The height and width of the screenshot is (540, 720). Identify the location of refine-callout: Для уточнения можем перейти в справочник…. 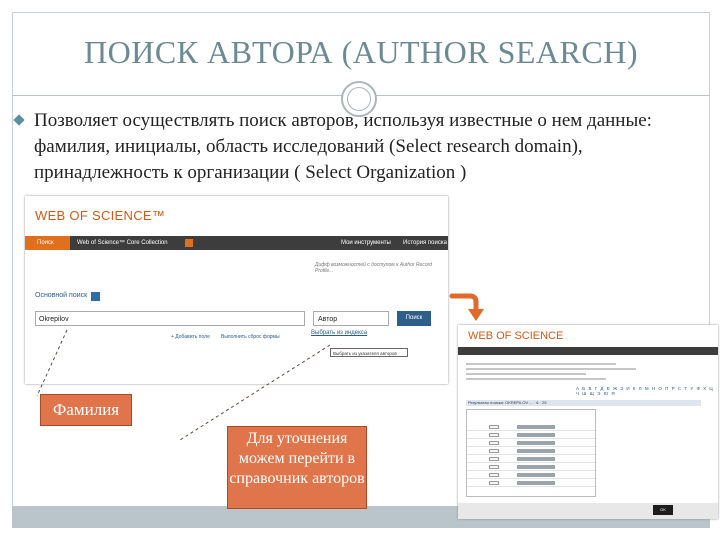
(297, 467).